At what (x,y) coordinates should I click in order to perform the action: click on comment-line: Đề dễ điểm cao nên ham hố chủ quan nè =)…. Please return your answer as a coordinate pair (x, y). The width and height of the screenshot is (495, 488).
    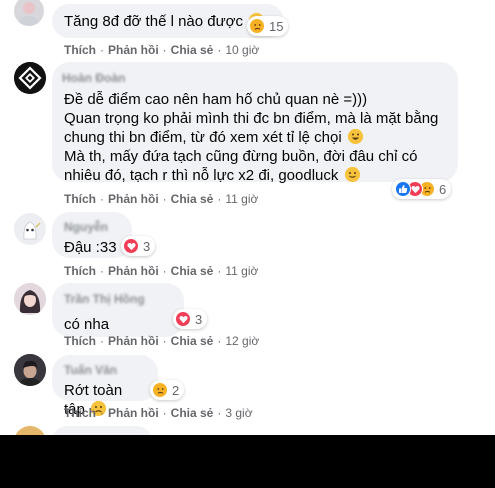
    Looking at the image, I should click on (216, 99).